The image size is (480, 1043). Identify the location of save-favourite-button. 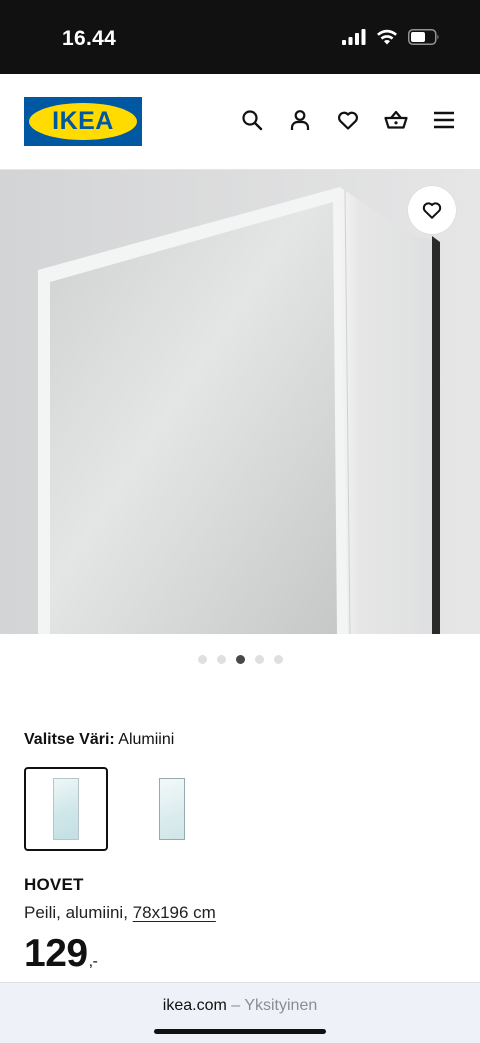
(432, 210).